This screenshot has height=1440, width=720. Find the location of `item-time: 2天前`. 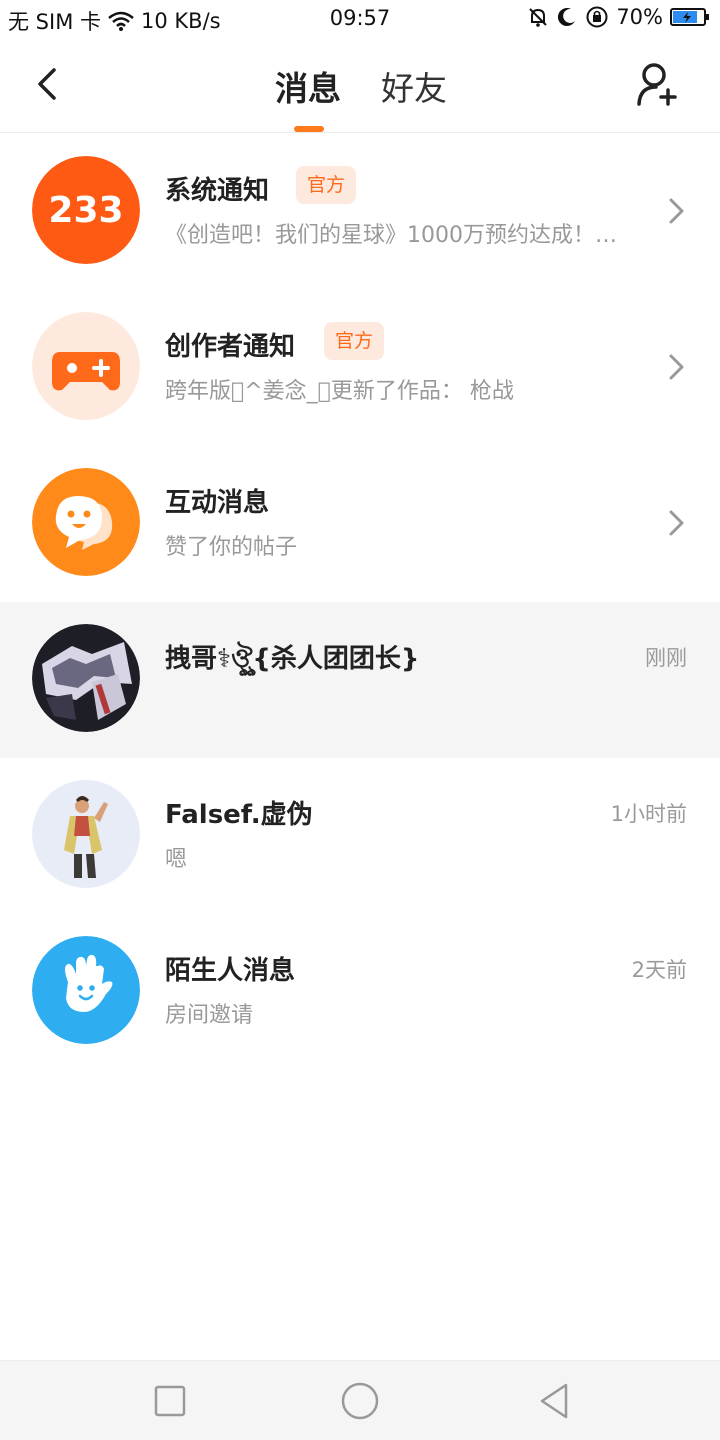

item-time: 2天前 is located at coordinates (659, 970).